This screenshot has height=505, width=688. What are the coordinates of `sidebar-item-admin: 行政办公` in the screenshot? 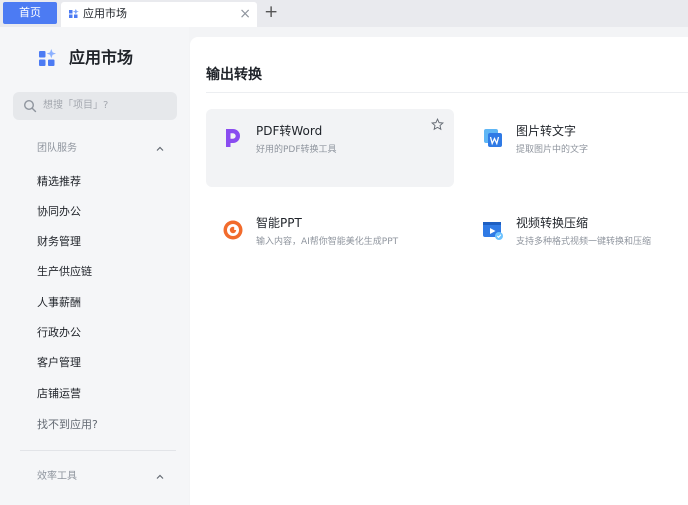 It's located at (59, 333).